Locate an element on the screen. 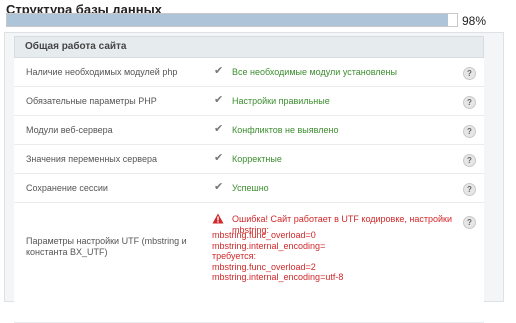  check-status: Успешно is located at coordinates (250, 188).